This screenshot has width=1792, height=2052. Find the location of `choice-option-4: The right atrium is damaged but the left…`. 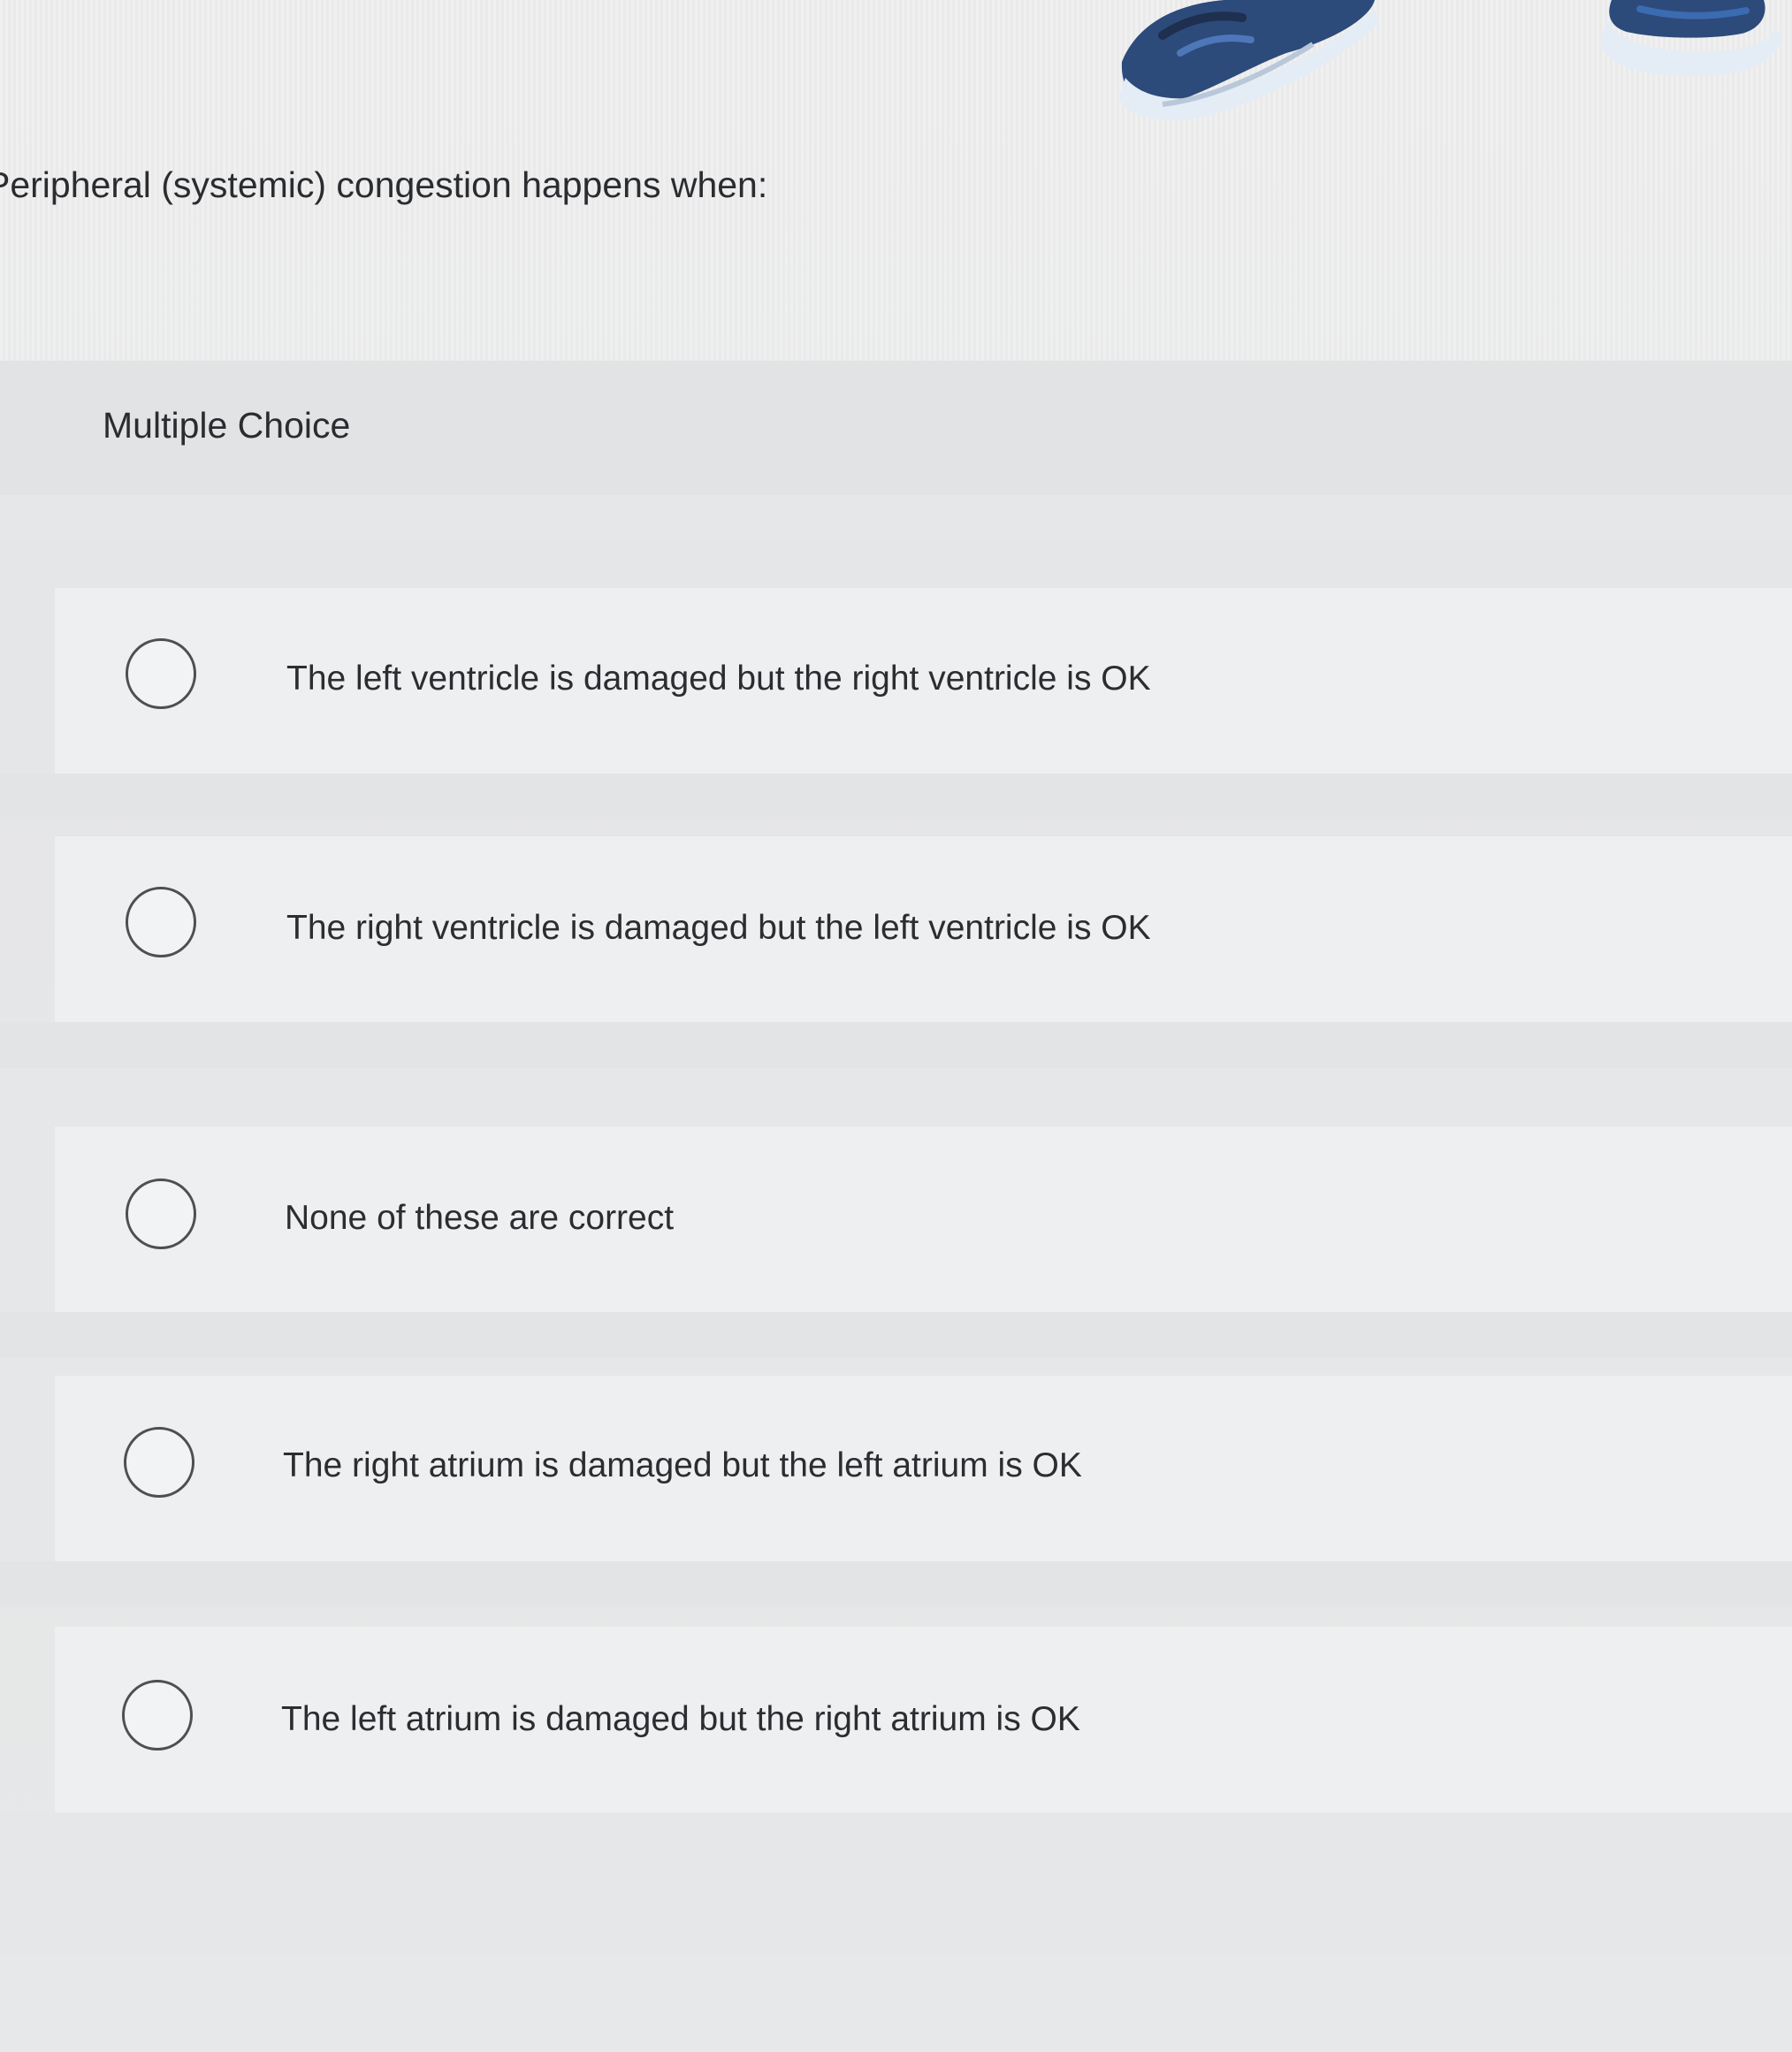

choice-option-4: The right atrium is damaged but the left… is located at coordinates (923, 1468).